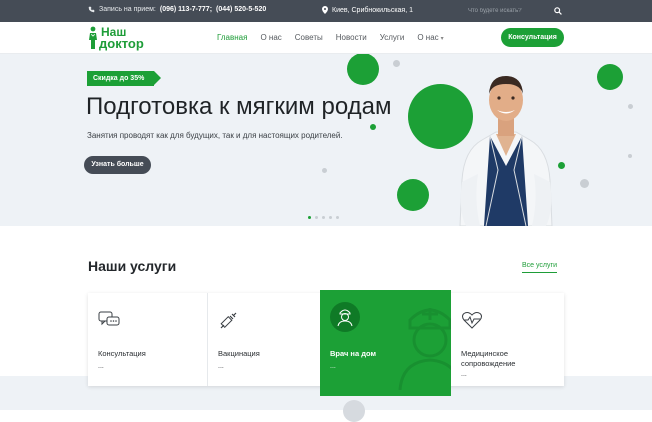  What do you see at coordinates (124, 78) in the screenshot?
I see `discount-badge: Скидка до 35%` at bounding box center [124, 78].